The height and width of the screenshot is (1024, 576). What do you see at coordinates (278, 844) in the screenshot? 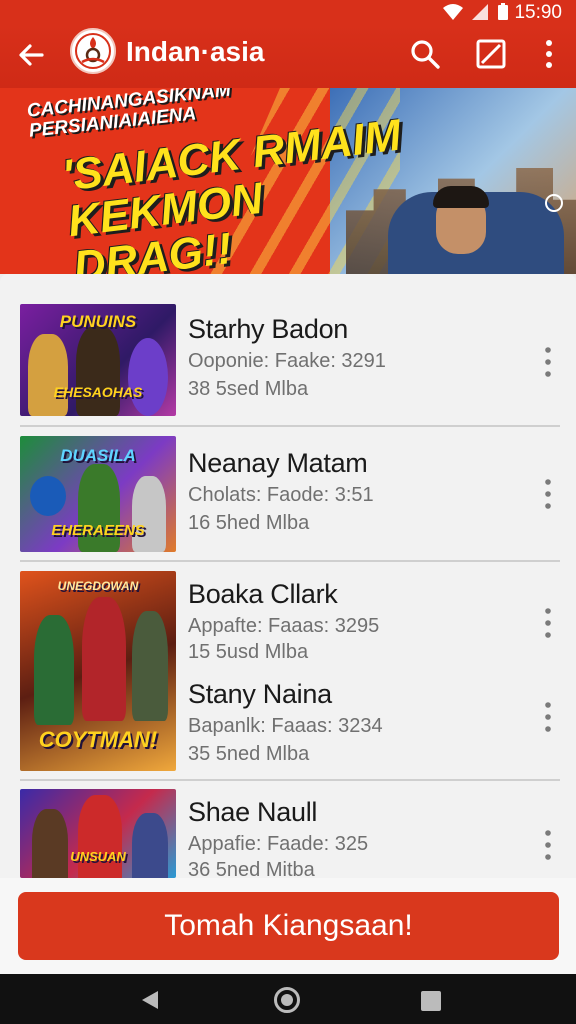
I see `item-detail: Appafie: Faade: 325` at bounding box center [278, 844].